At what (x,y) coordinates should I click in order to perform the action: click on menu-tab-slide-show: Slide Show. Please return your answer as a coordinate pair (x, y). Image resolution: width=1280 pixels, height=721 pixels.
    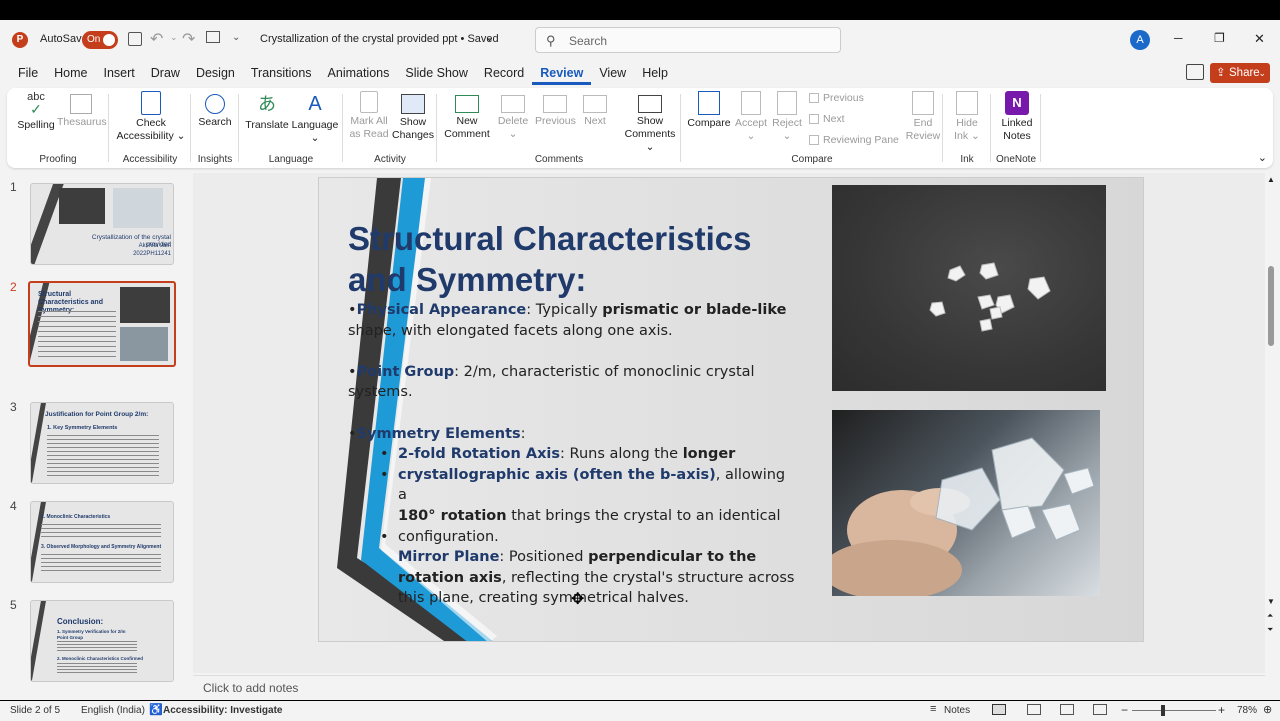
    Looking at the image, I should click on (436, 74).